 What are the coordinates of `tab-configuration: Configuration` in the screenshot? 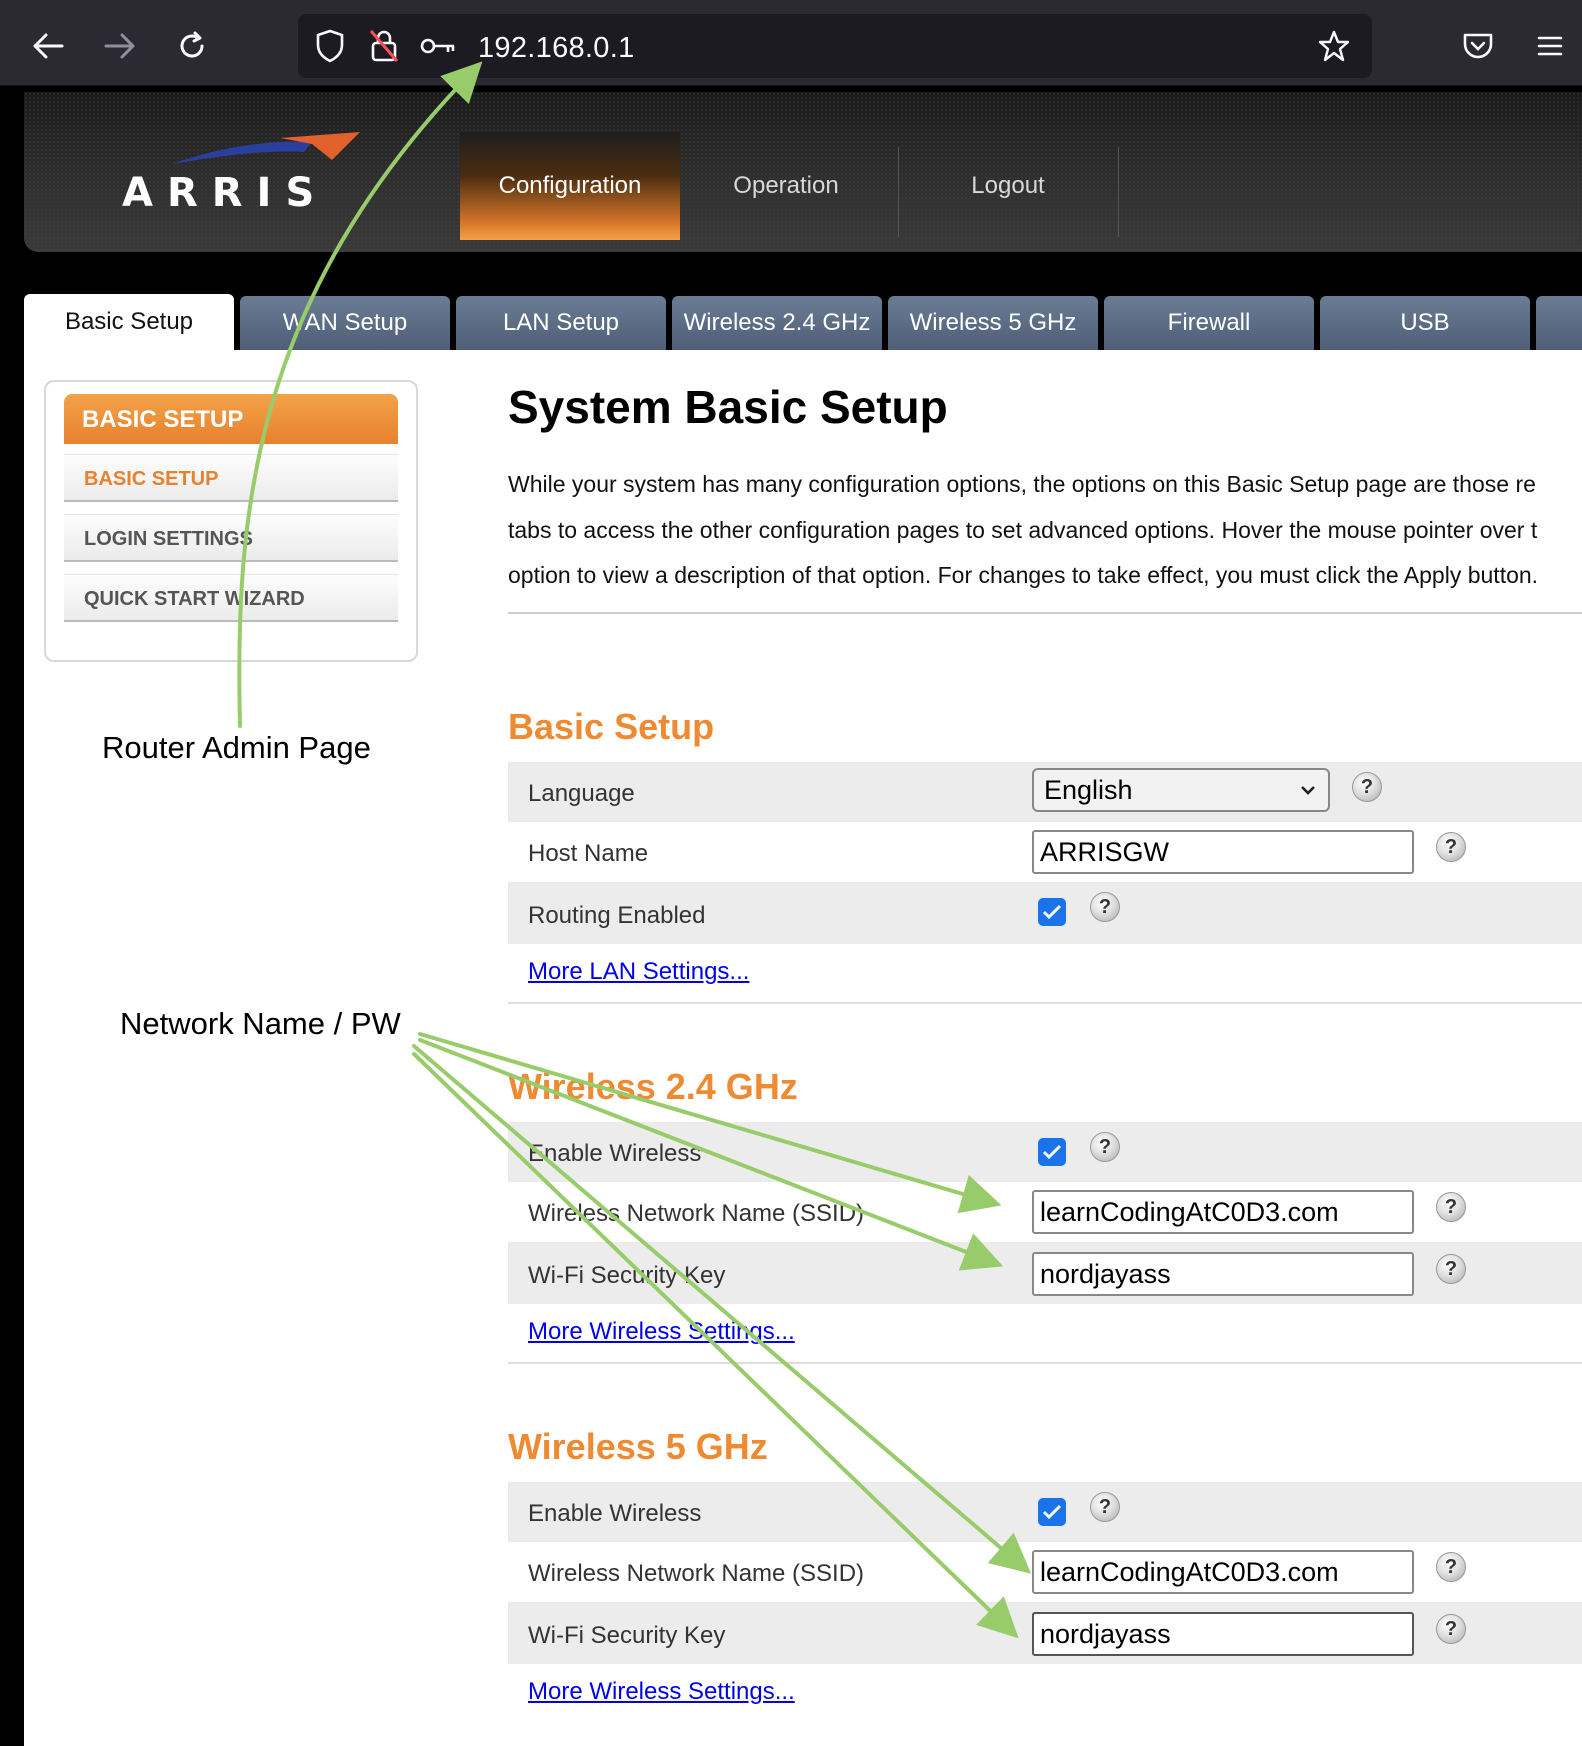 It's located at (570, 186).